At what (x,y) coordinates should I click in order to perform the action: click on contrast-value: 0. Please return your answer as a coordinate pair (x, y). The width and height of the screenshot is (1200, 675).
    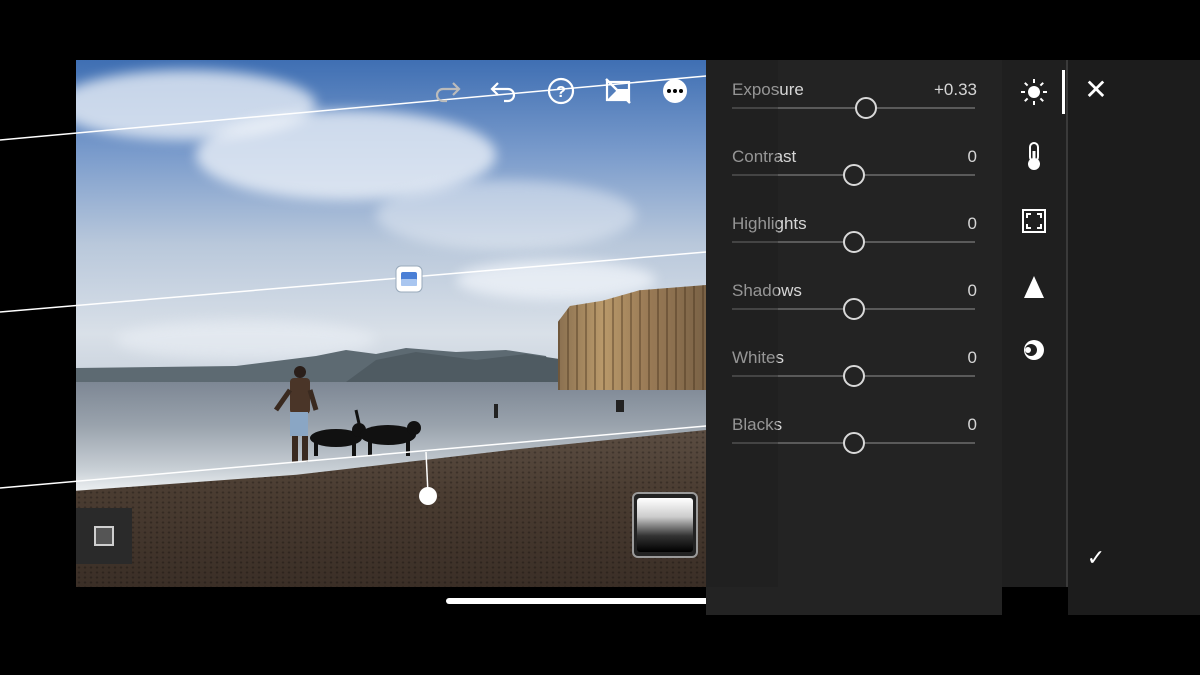
    Looking at the image, I should click on (972, 156).